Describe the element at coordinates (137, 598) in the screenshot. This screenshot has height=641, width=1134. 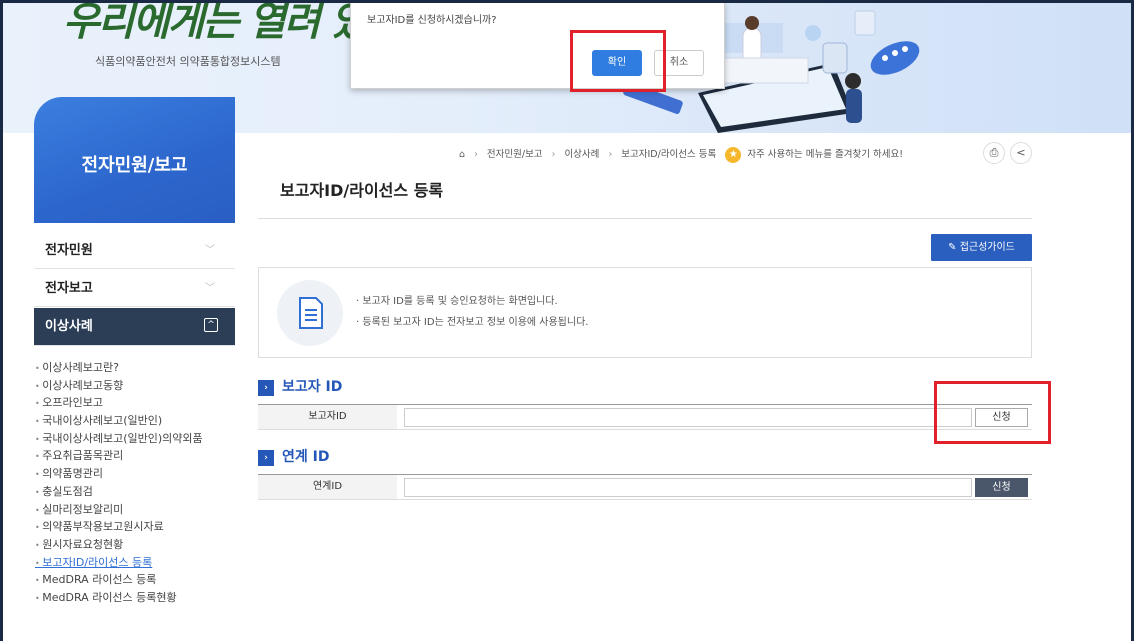
I see `submenu-item: MedDRA 라이선스 등록현황` at that location.